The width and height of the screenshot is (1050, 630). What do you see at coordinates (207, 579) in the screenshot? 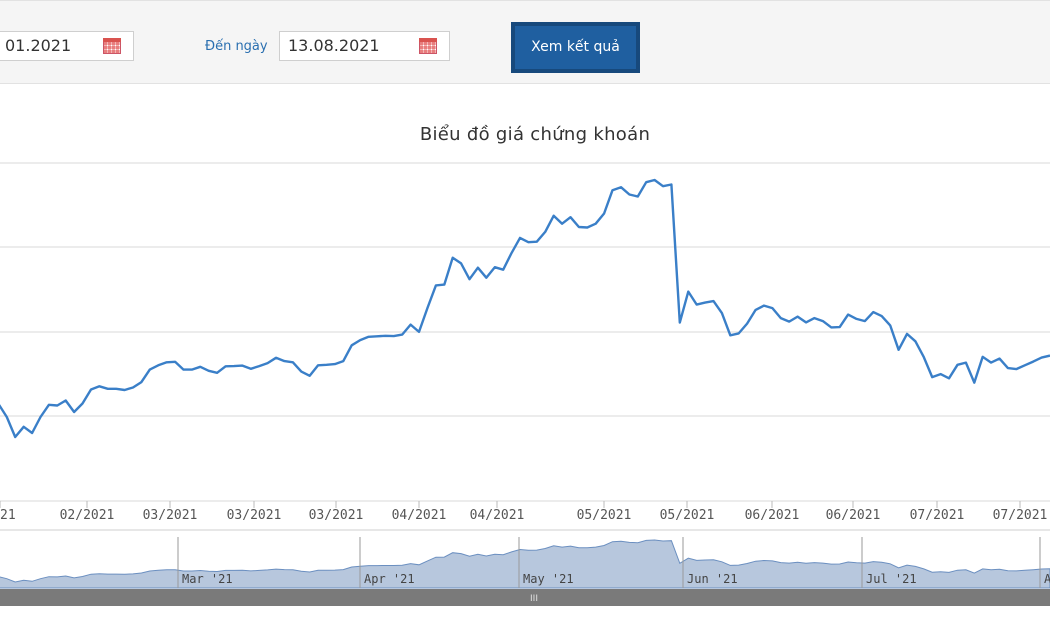
I see `navigator-label: Mar '21` at bounding box center [207, 579].